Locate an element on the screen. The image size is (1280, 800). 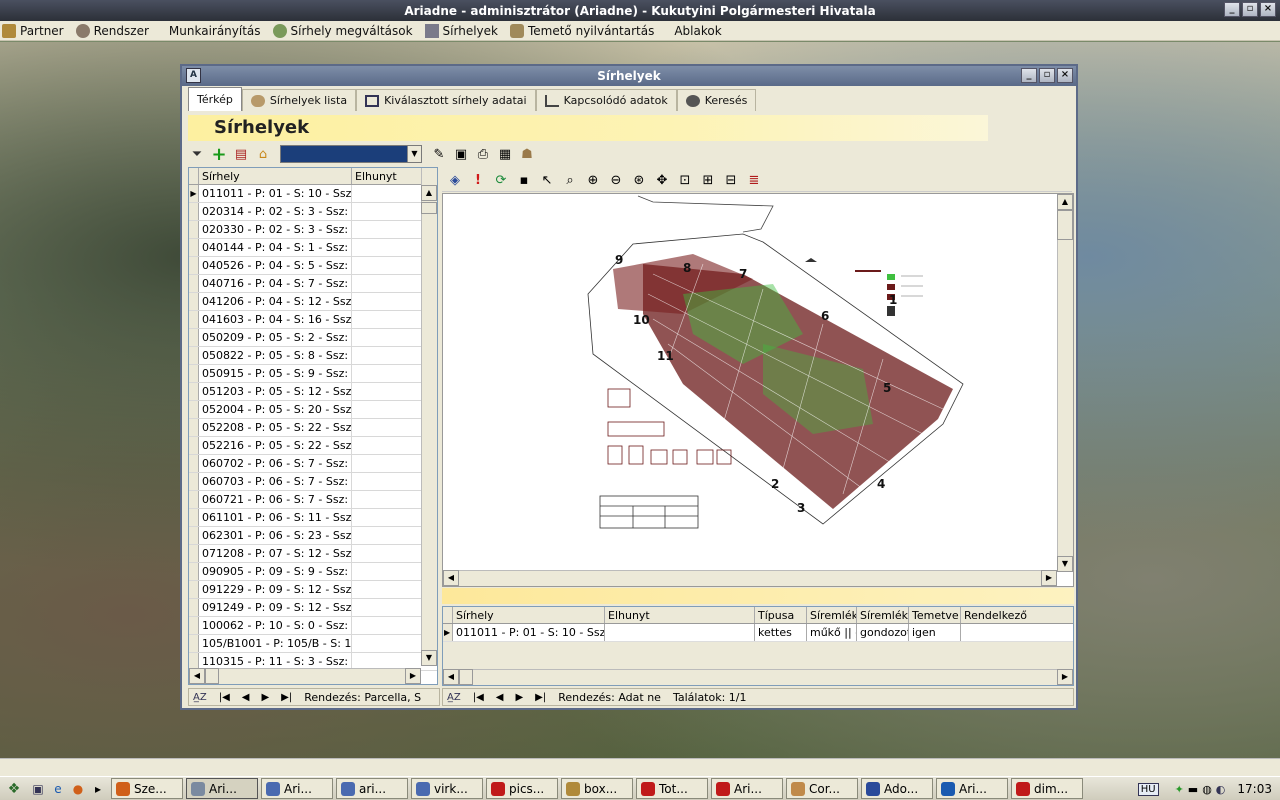
menu-partner: Partner is located at coordinates (38, 30).